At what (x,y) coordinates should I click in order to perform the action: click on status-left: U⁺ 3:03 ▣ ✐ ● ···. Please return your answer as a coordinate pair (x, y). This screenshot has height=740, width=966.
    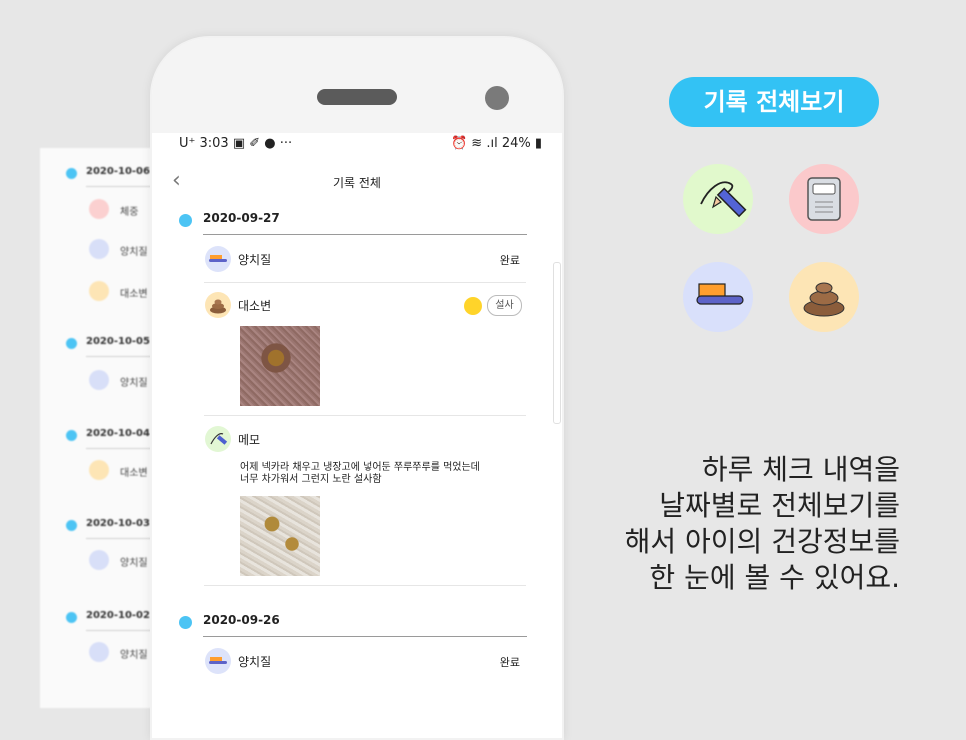
    Looking at the image, I should click on (236, 143).